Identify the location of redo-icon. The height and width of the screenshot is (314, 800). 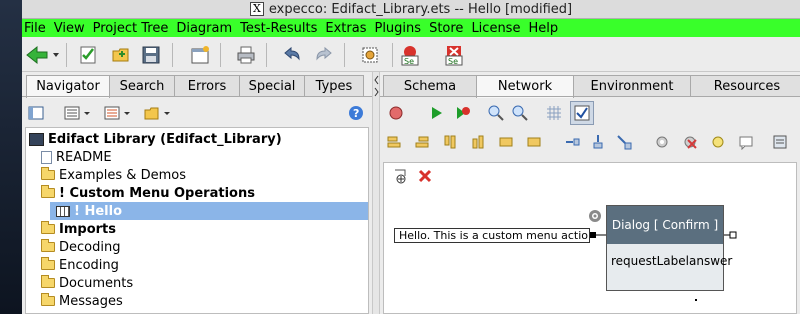
(324, 55).